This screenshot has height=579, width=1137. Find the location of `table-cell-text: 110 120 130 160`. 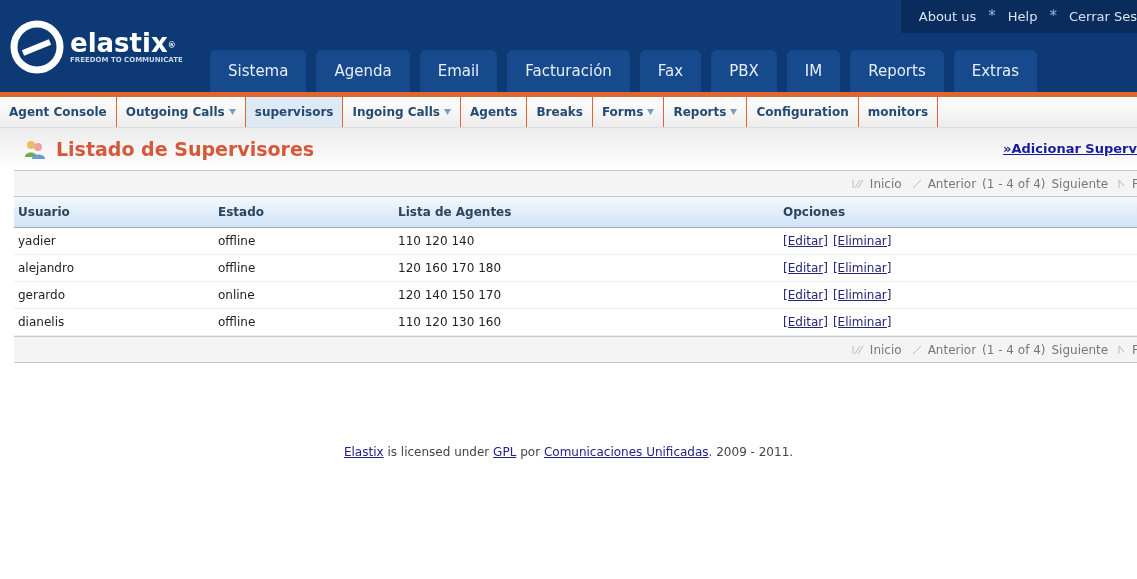

table-cell-text: 110 120 130 160 is located at coordinates (450, 322).